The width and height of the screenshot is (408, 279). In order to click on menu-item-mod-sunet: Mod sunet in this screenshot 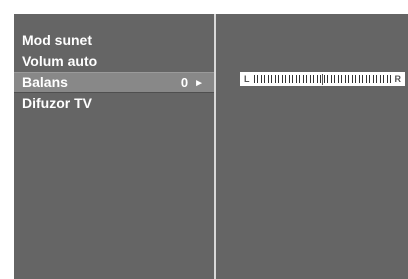, I will do `click(114, 40)`.